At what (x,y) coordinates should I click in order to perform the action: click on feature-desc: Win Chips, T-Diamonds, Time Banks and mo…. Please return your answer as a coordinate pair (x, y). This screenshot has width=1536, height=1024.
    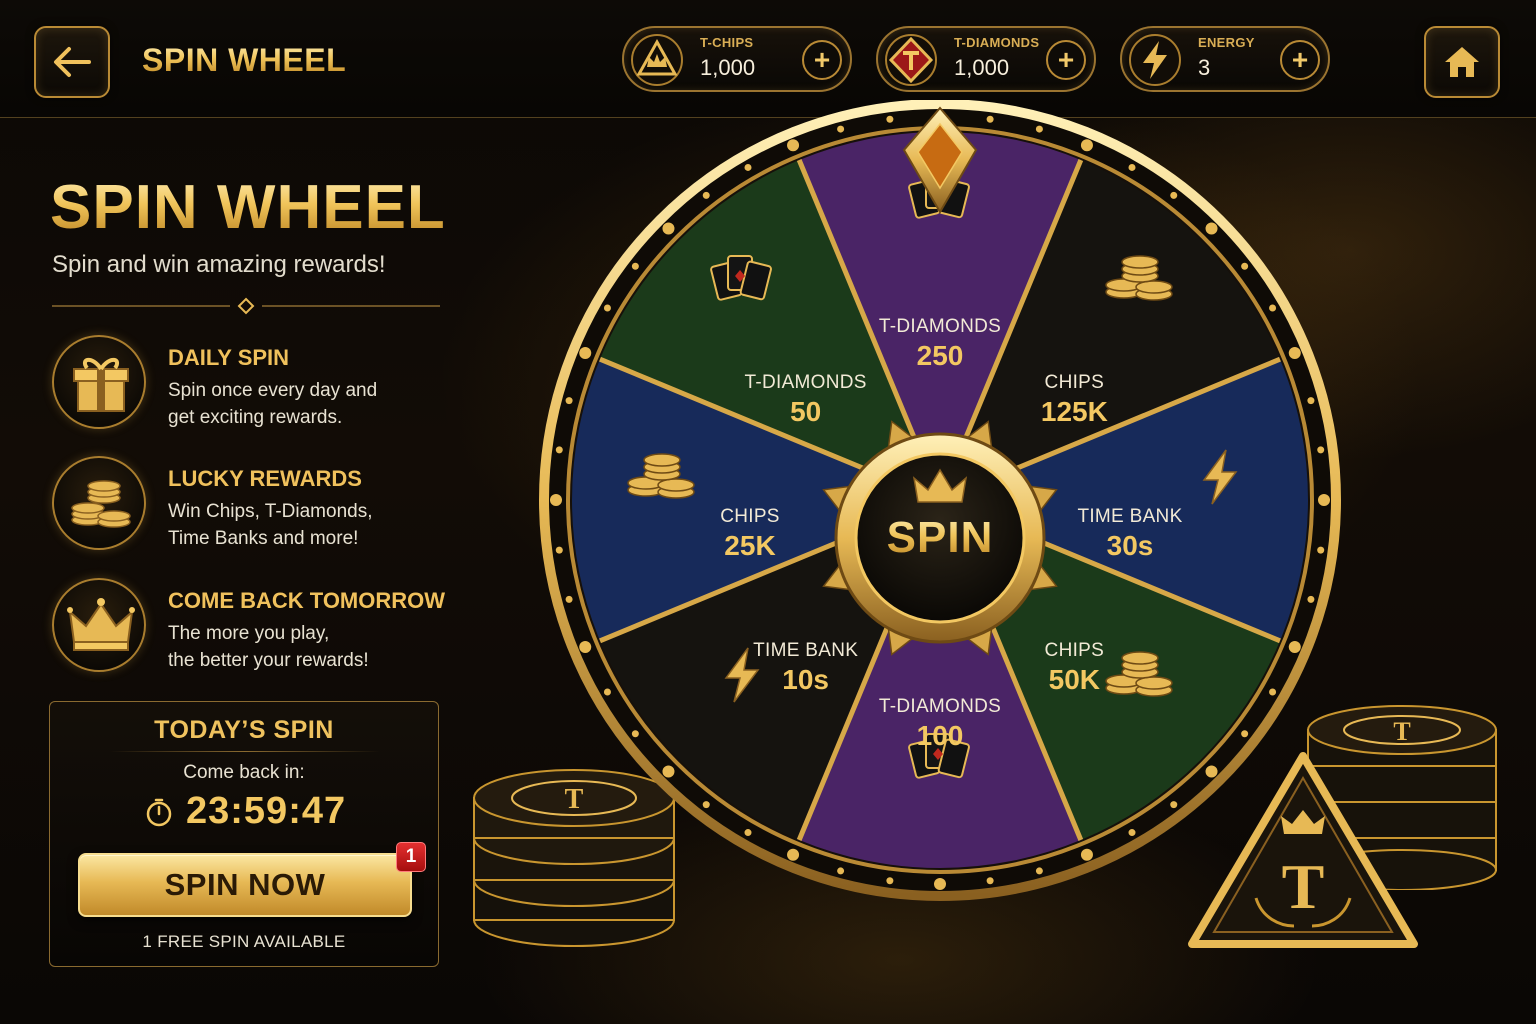
    Looking at the image, I should click on (270, 525).